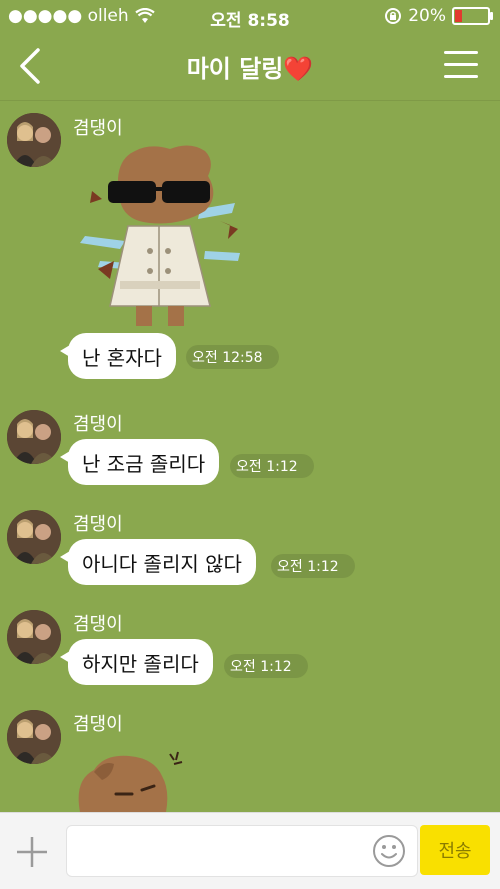 The width and height of the screenshot is (500, 889). I want to click on message-text: 하지만 졸리다, so click(140, 663).